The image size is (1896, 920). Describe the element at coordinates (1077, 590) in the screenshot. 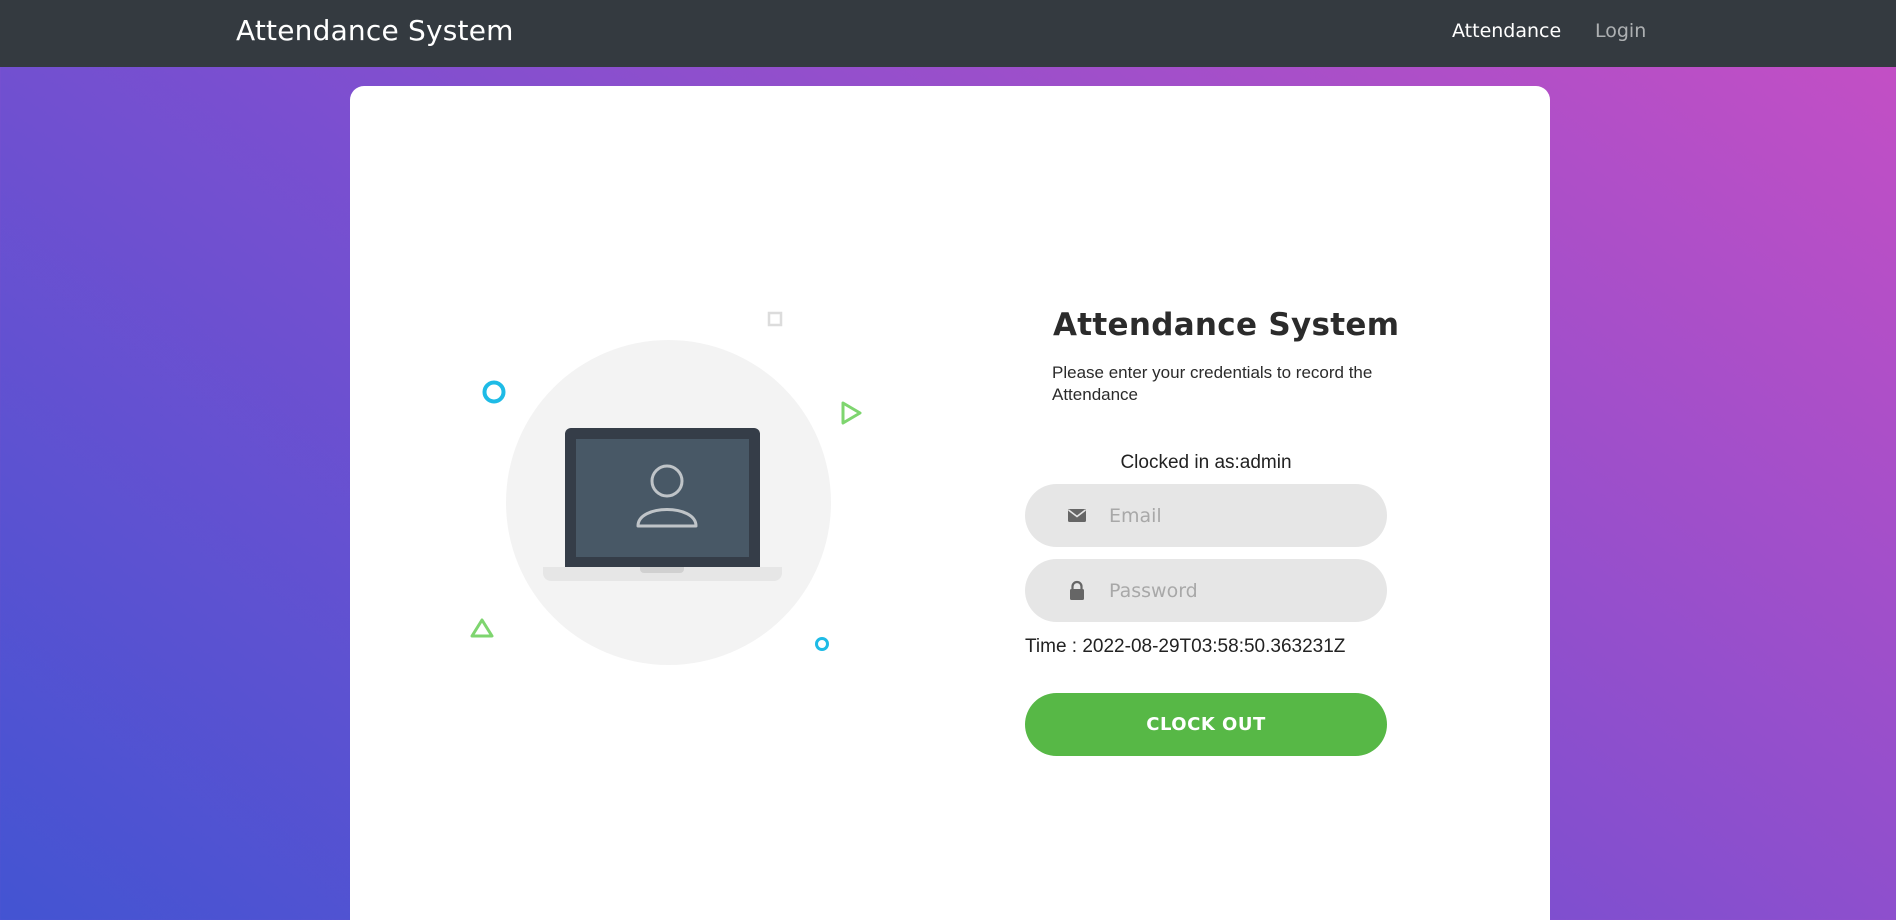

I see `lock-icon` at that location.